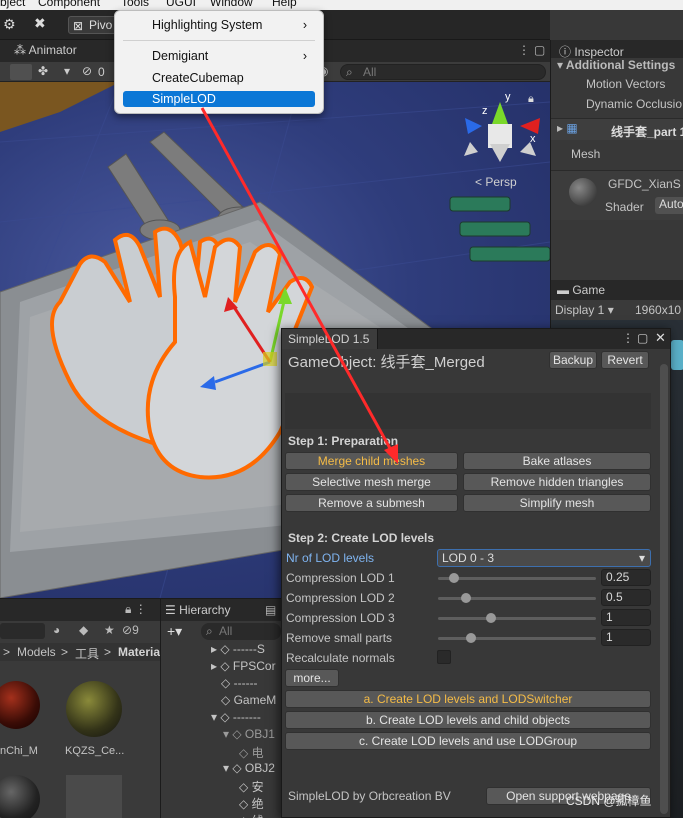 This screenshot has height=818, width=683. I want to click on hierarchy-row-label: 电, so click(257, 753).